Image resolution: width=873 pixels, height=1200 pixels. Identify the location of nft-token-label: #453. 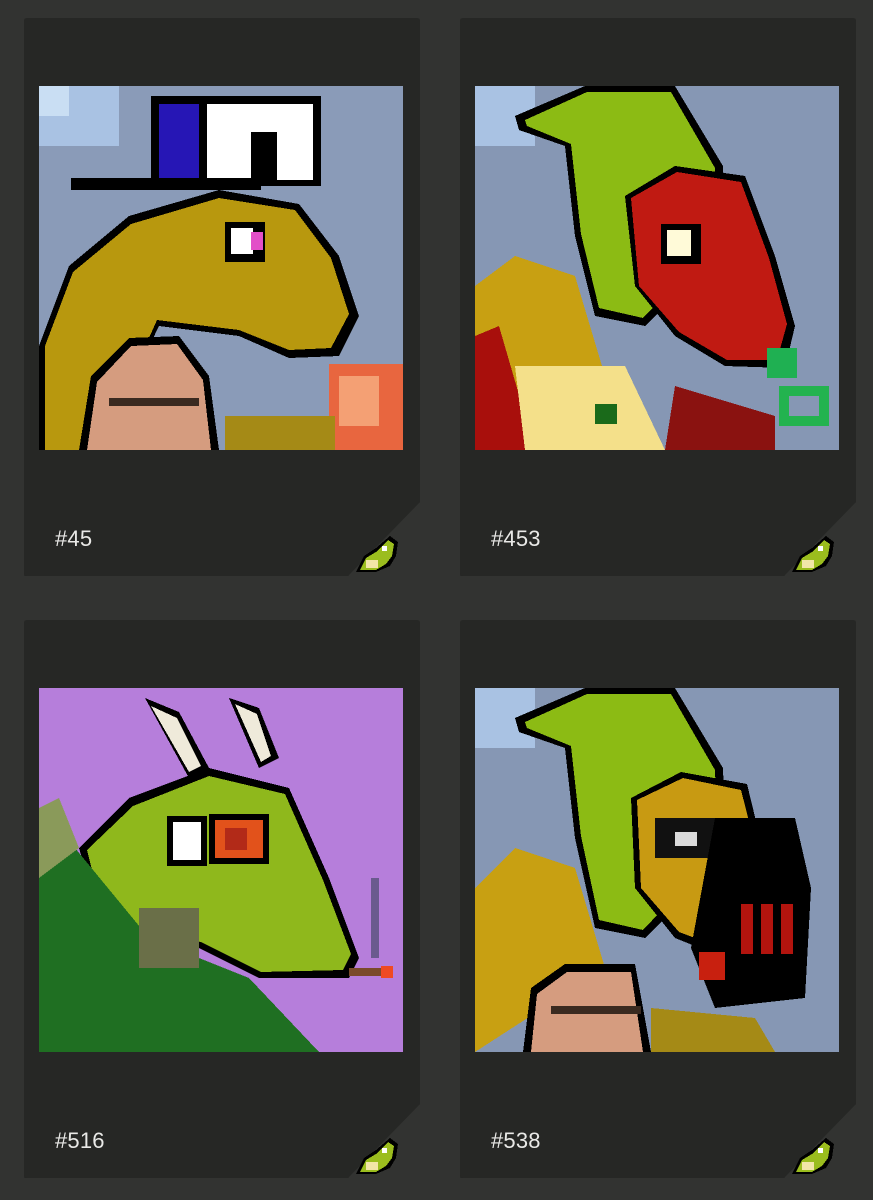
(516, 538).